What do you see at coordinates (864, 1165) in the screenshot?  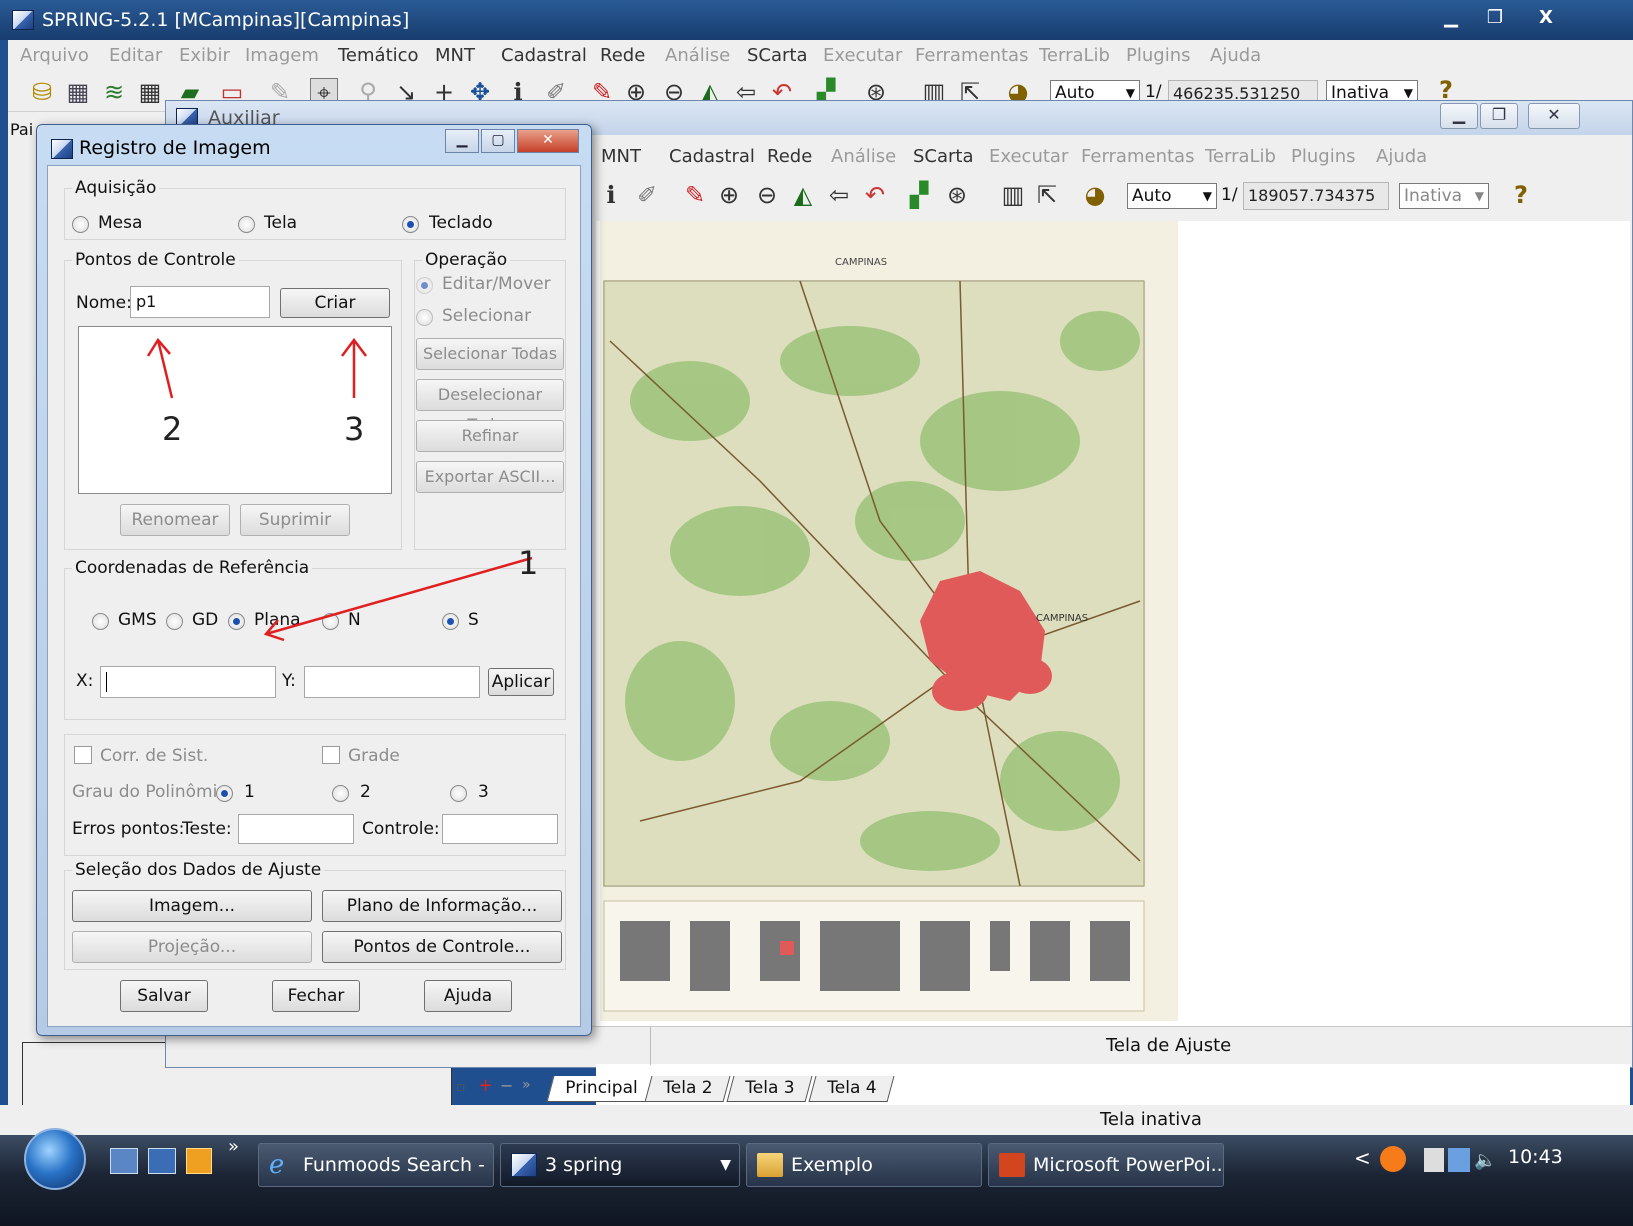 I see `taskbar-item-exemplo: Exemplo` at bounding box center [864, 1165].